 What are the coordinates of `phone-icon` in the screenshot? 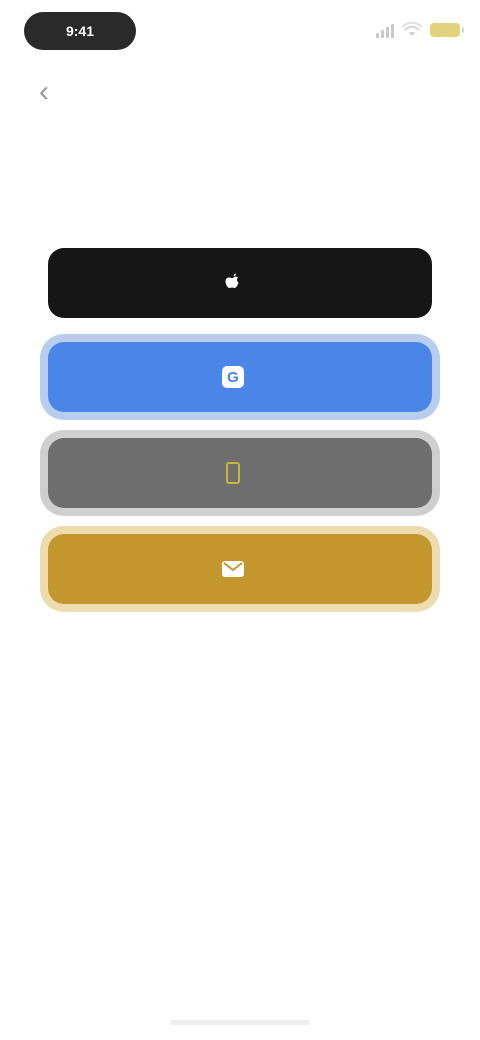 It's located at (233, 473).